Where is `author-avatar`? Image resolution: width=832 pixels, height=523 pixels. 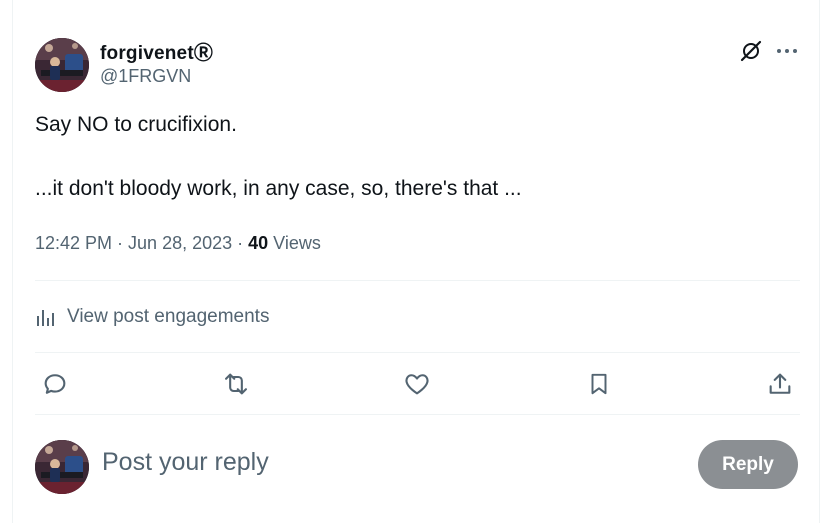
author-avatar is located at coordinates (62, 65).